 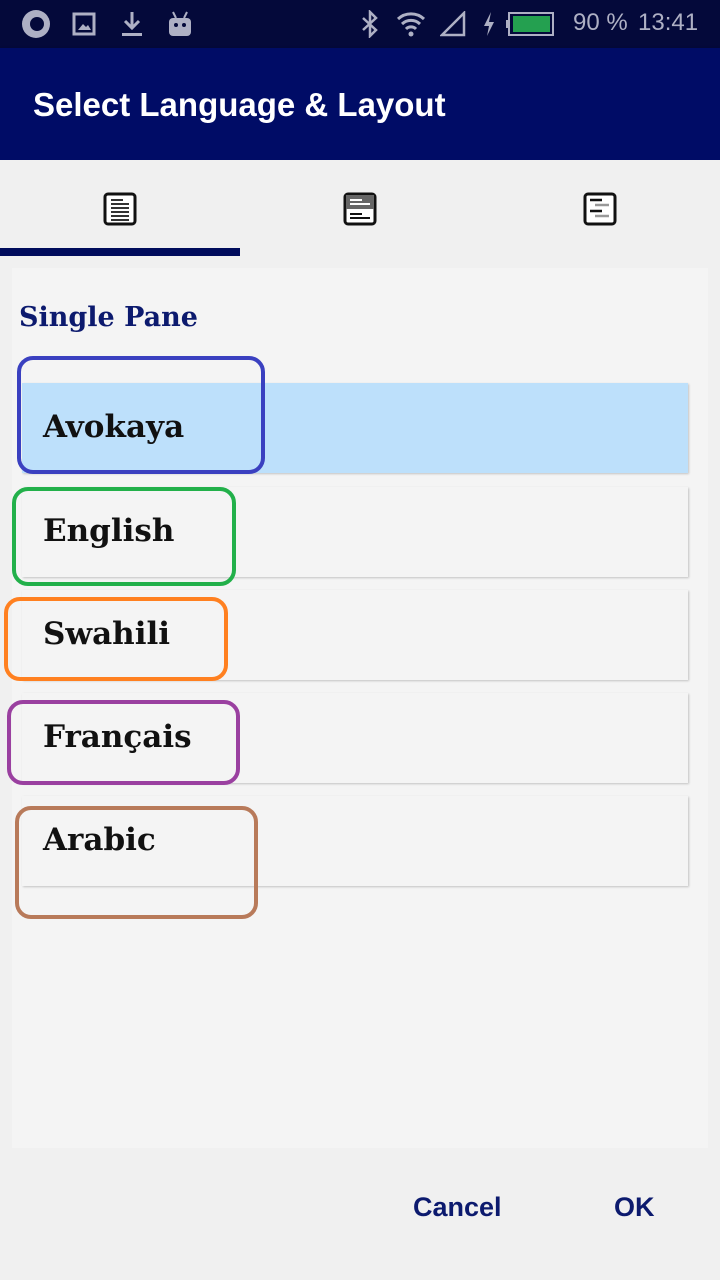 I want to click on clock: 13:41, so click(x=668, y=22).